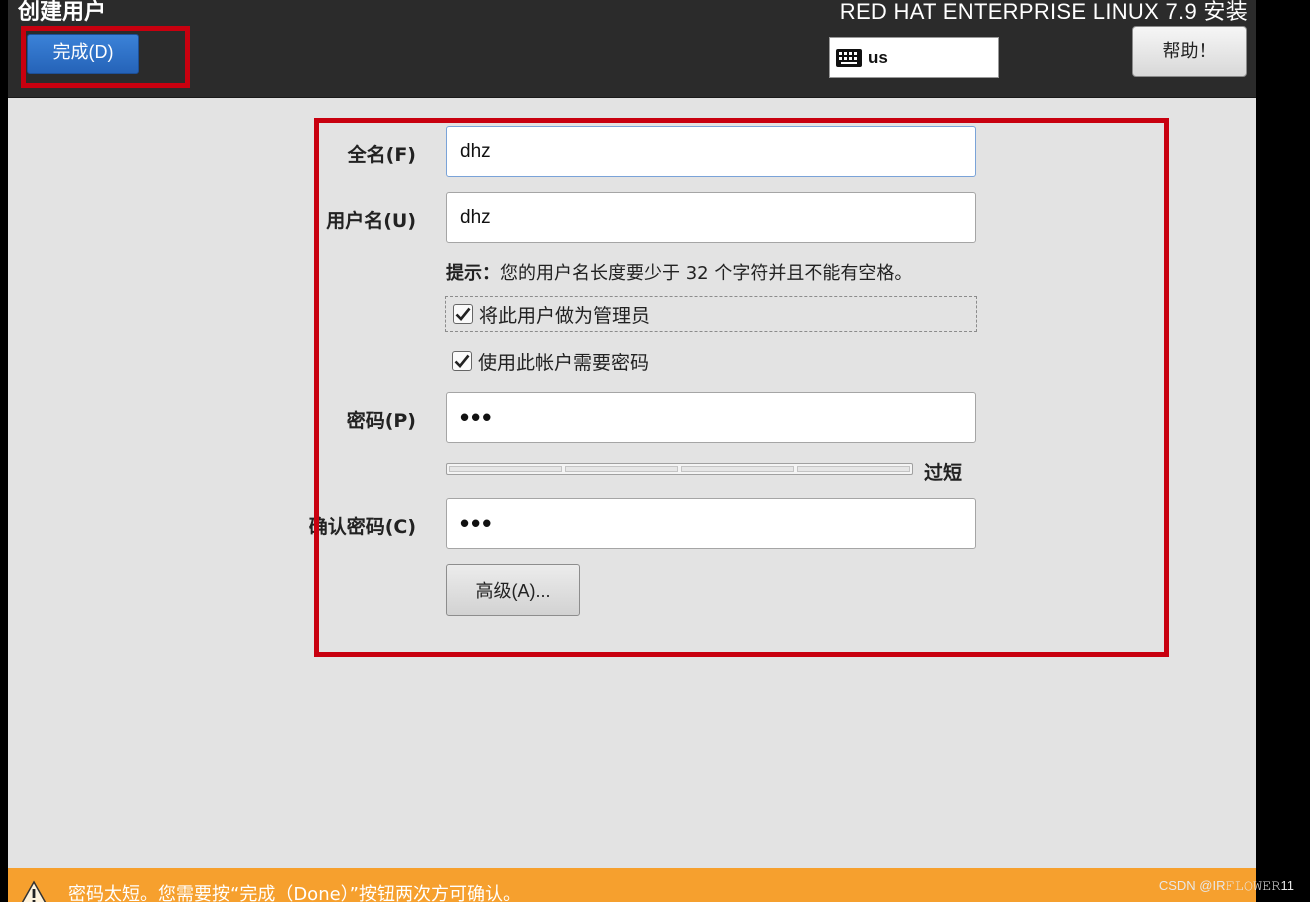 This screenshot has height=902, width=1310. What do you see at coordinates (943, 473) in the screenshot?
I see `password-strength-label: 过短` at bounding box center [943, 473].